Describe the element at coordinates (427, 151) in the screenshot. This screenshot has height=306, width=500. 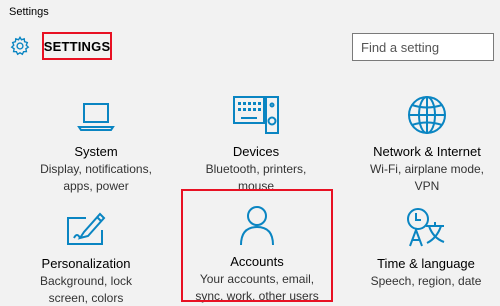
I see `tile-title: Network & Internet` at that location.